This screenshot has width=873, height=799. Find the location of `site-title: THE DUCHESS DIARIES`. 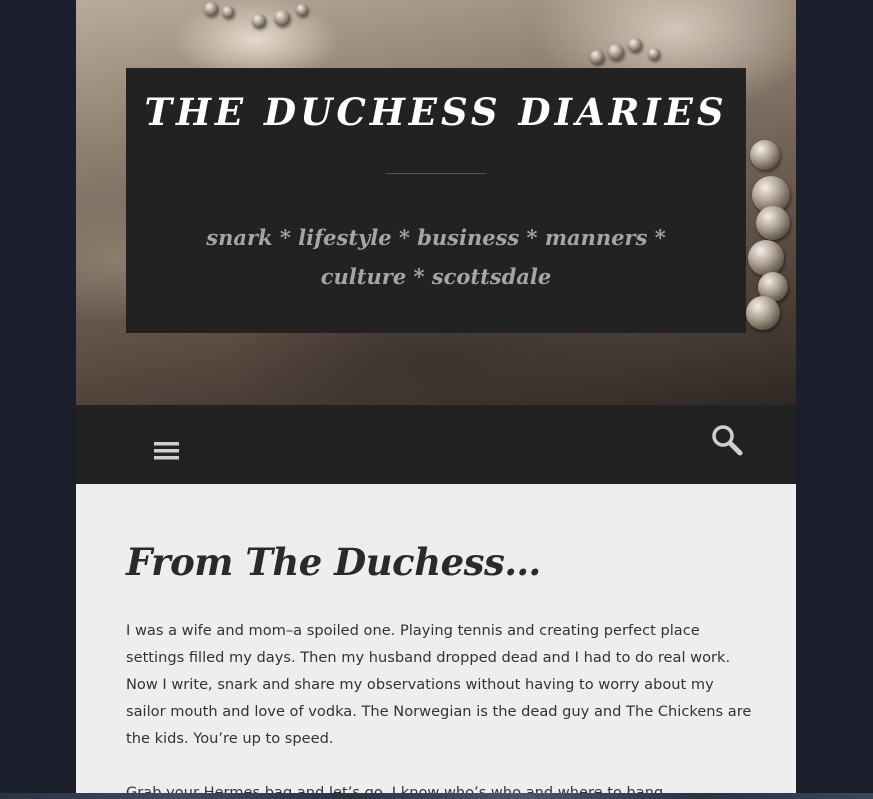

site-title: THE DUCHESS DIARIES is located at coordinates (436, 101).